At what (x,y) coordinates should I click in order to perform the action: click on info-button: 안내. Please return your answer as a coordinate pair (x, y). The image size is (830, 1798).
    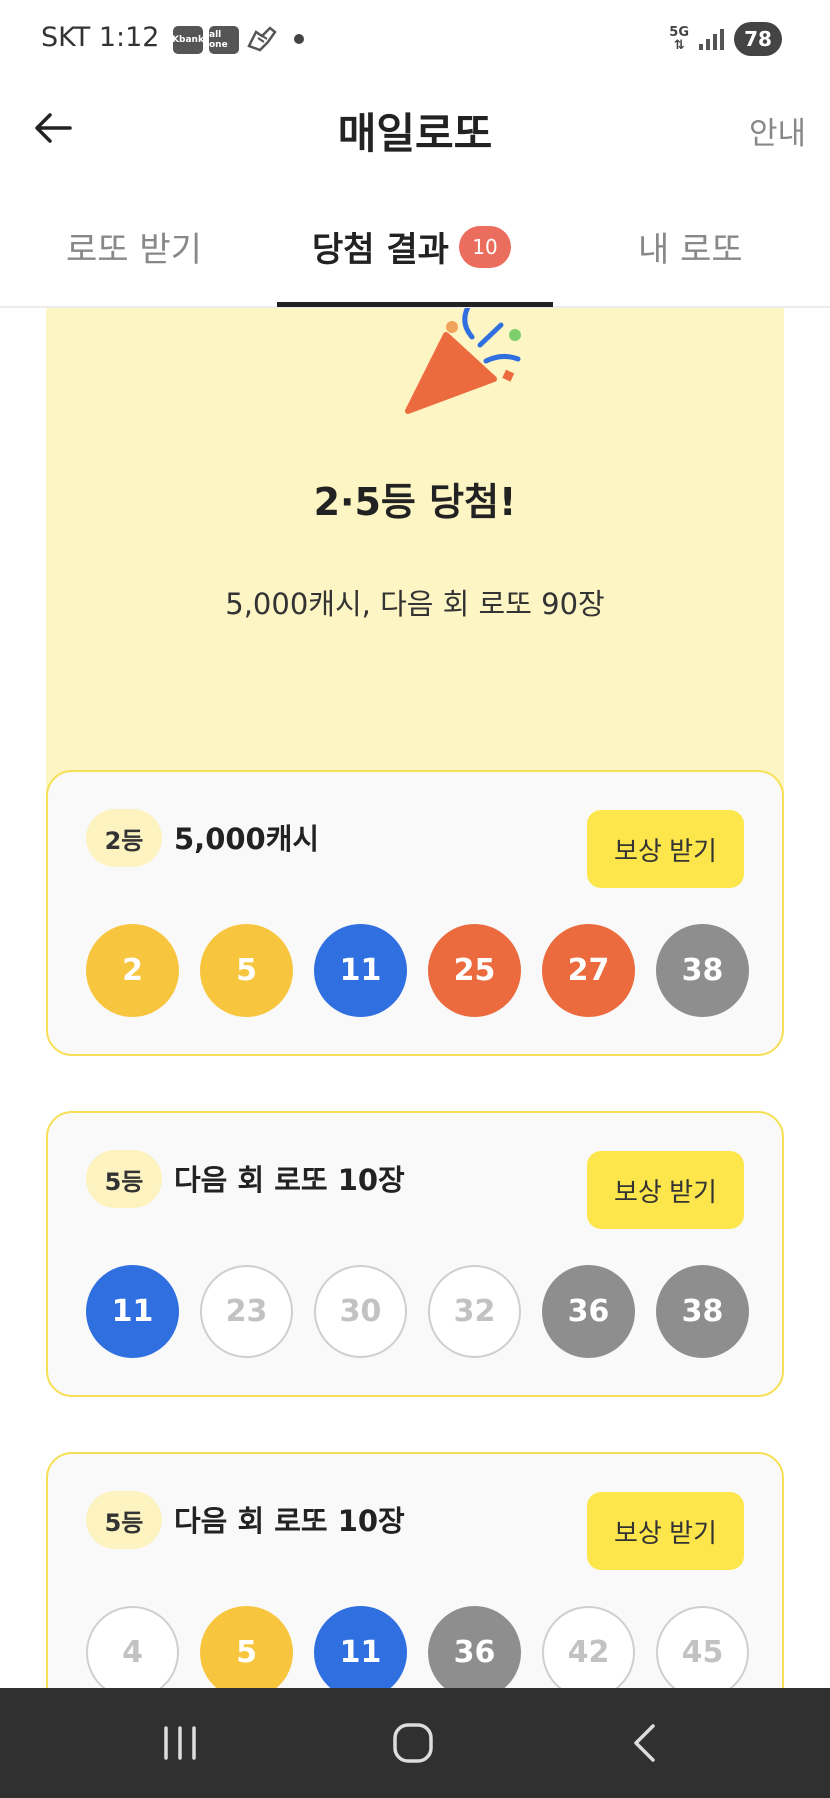
    Looking at the image, I should click on (777, 130).